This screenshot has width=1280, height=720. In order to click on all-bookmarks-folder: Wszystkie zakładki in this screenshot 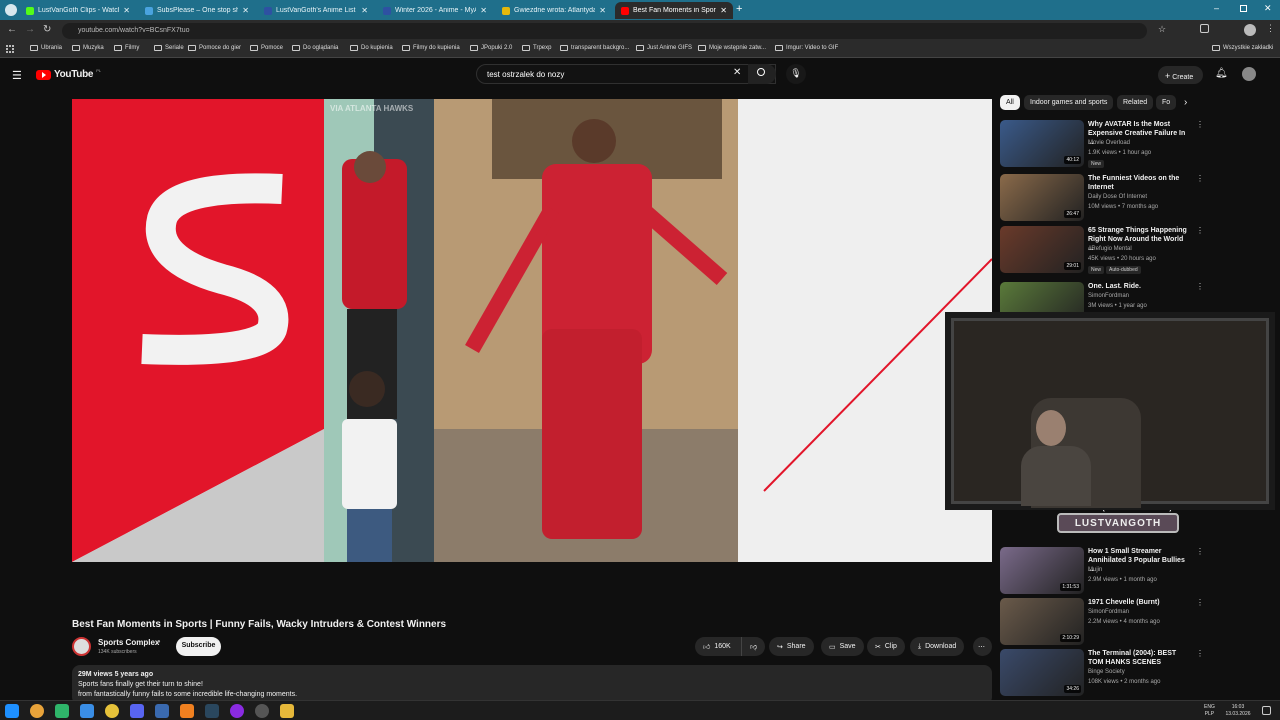, I will do `click(1242, 48)`.